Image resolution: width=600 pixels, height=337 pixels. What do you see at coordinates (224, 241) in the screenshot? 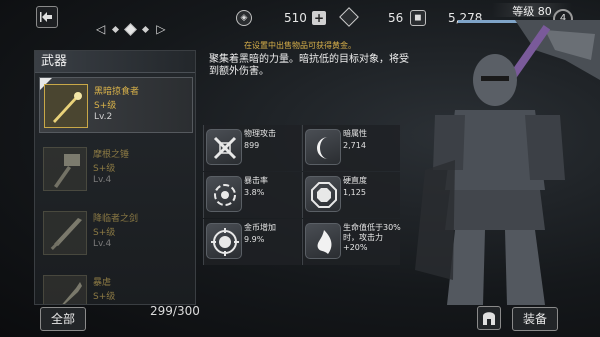
I see `gold-coin-icon` at bounding box center [224, 241].